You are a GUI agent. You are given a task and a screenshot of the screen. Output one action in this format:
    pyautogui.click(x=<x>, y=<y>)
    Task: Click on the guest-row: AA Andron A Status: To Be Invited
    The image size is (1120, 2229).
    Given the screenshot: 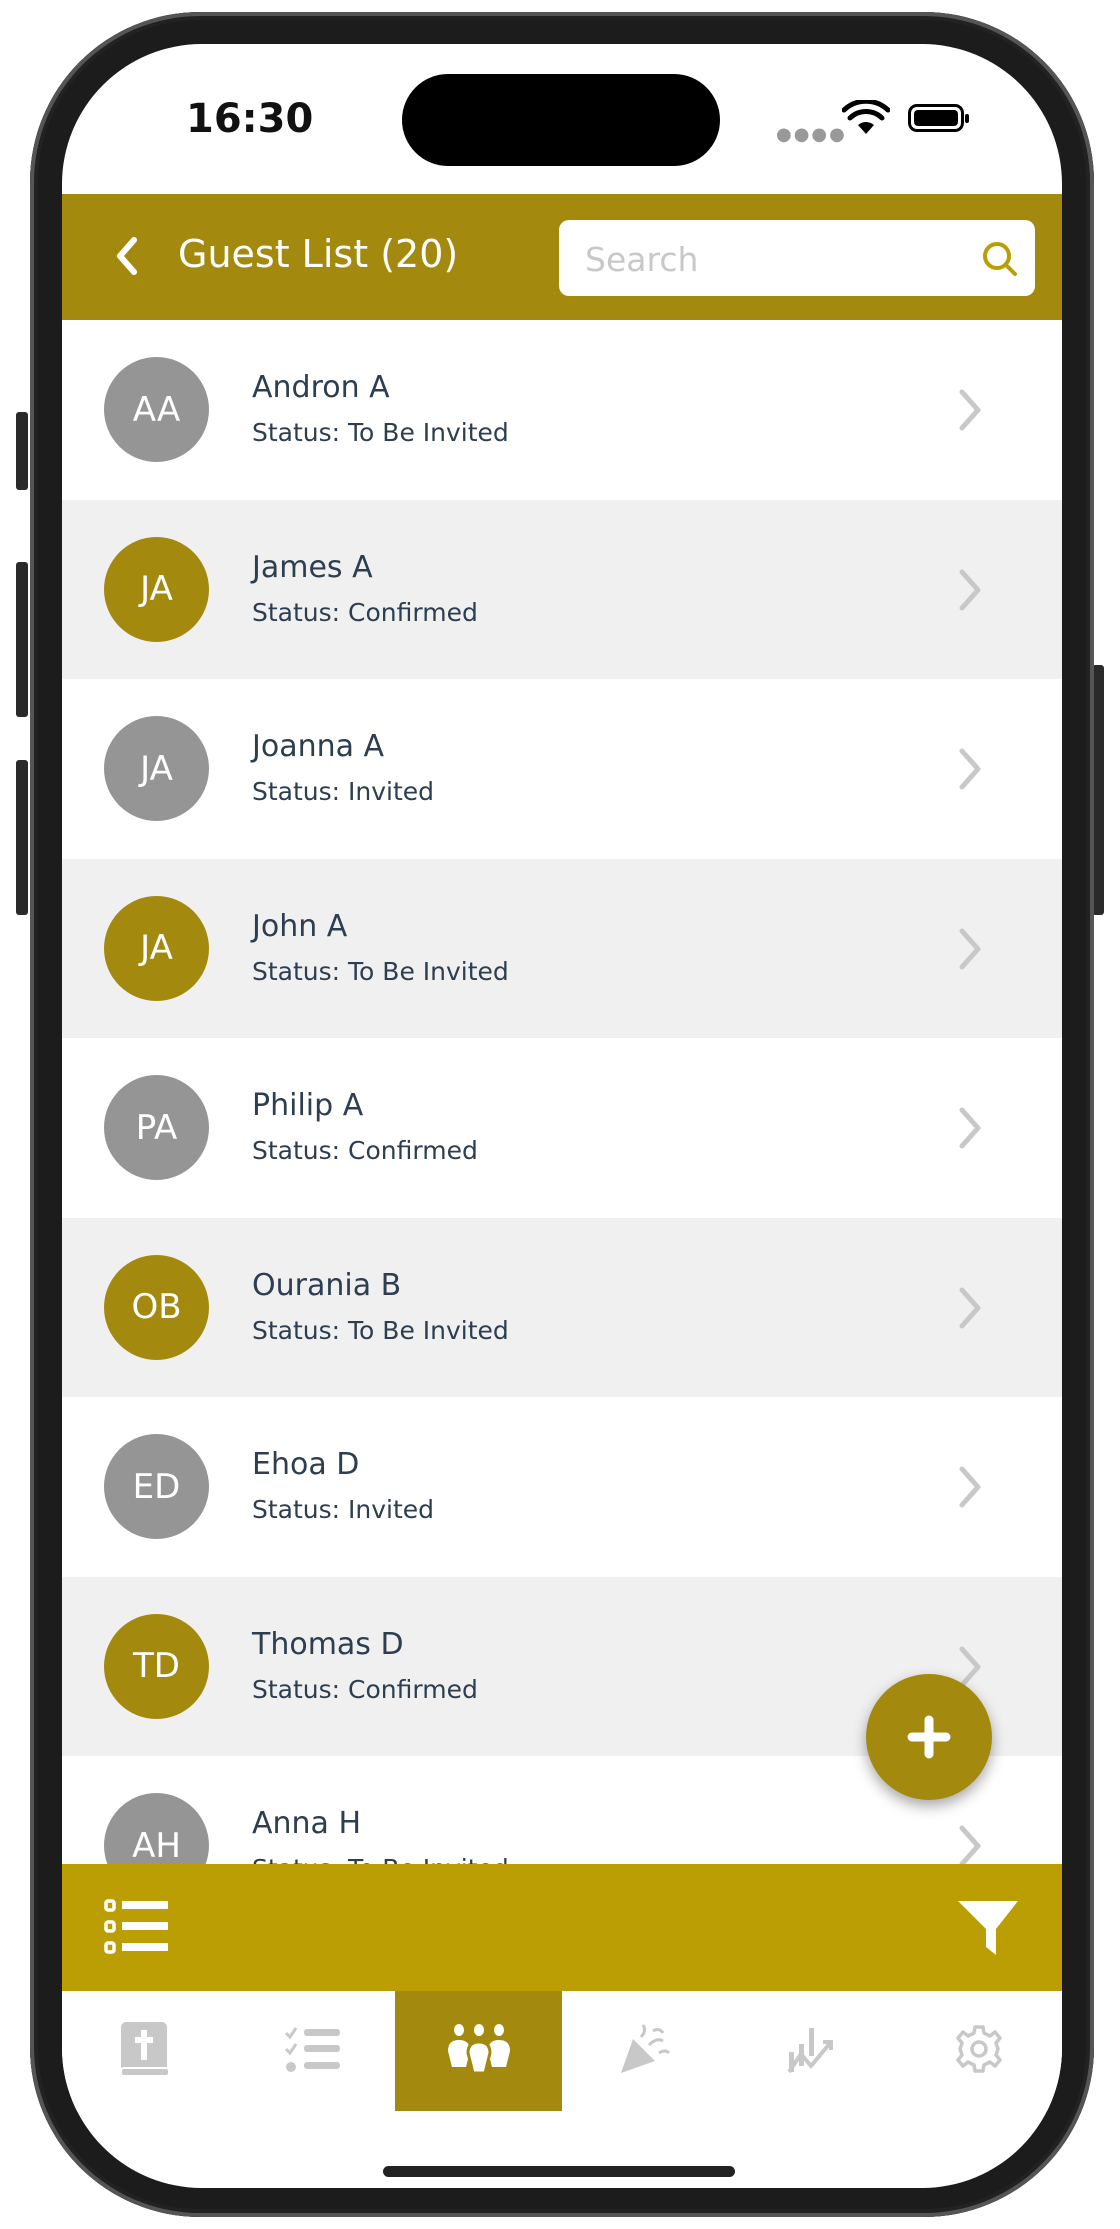 What is the action you would take?
    pyautogui.click(x=562, y=410)
    